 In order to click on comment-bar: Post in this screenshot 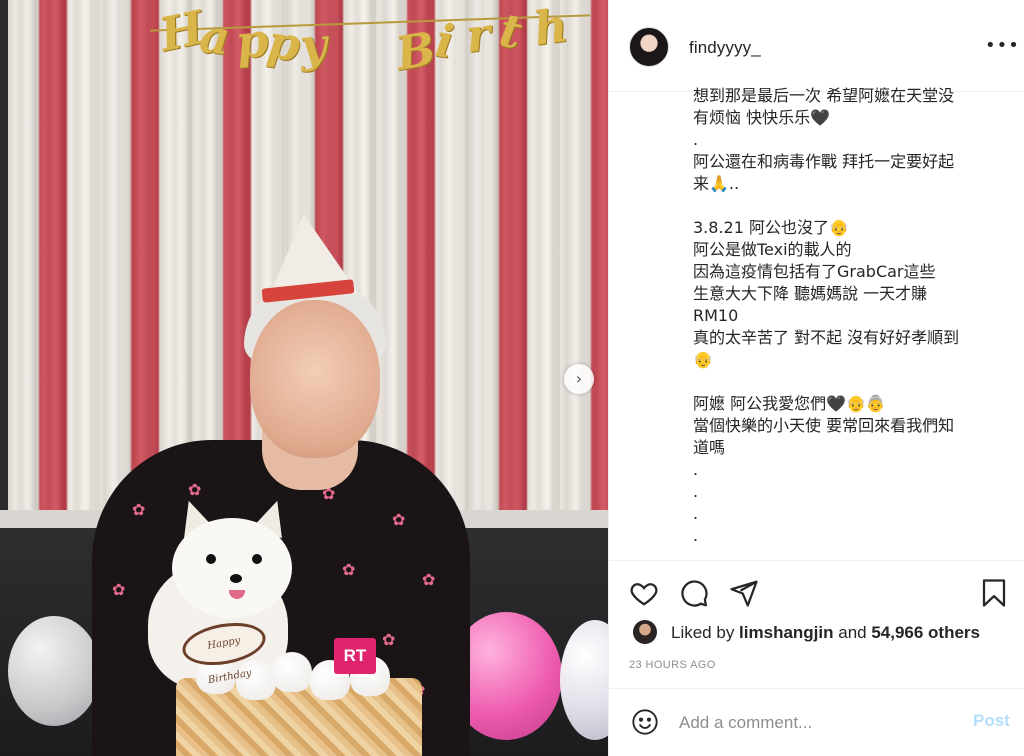, I will do `click(816, 722)`.